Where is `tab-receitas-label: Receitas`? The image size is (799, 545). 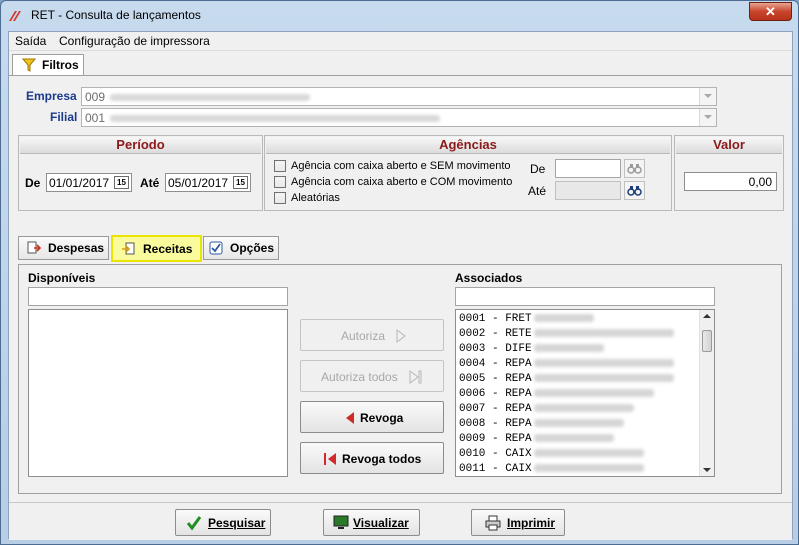 tab-receitas-label: Receitas is located at coordinates (168, 249).